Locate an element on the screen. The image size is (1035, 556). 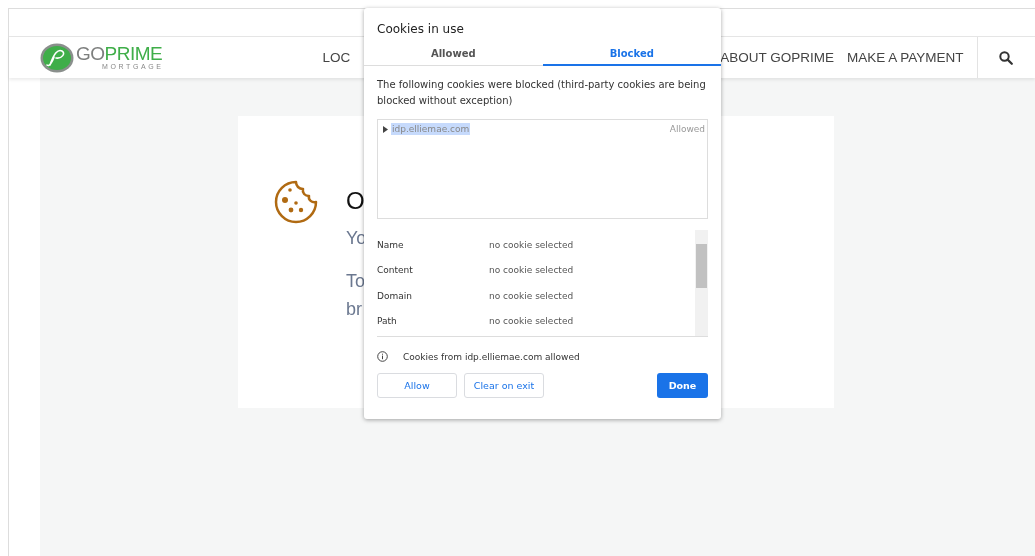
logo-icon is located at coordinates (57, 57).